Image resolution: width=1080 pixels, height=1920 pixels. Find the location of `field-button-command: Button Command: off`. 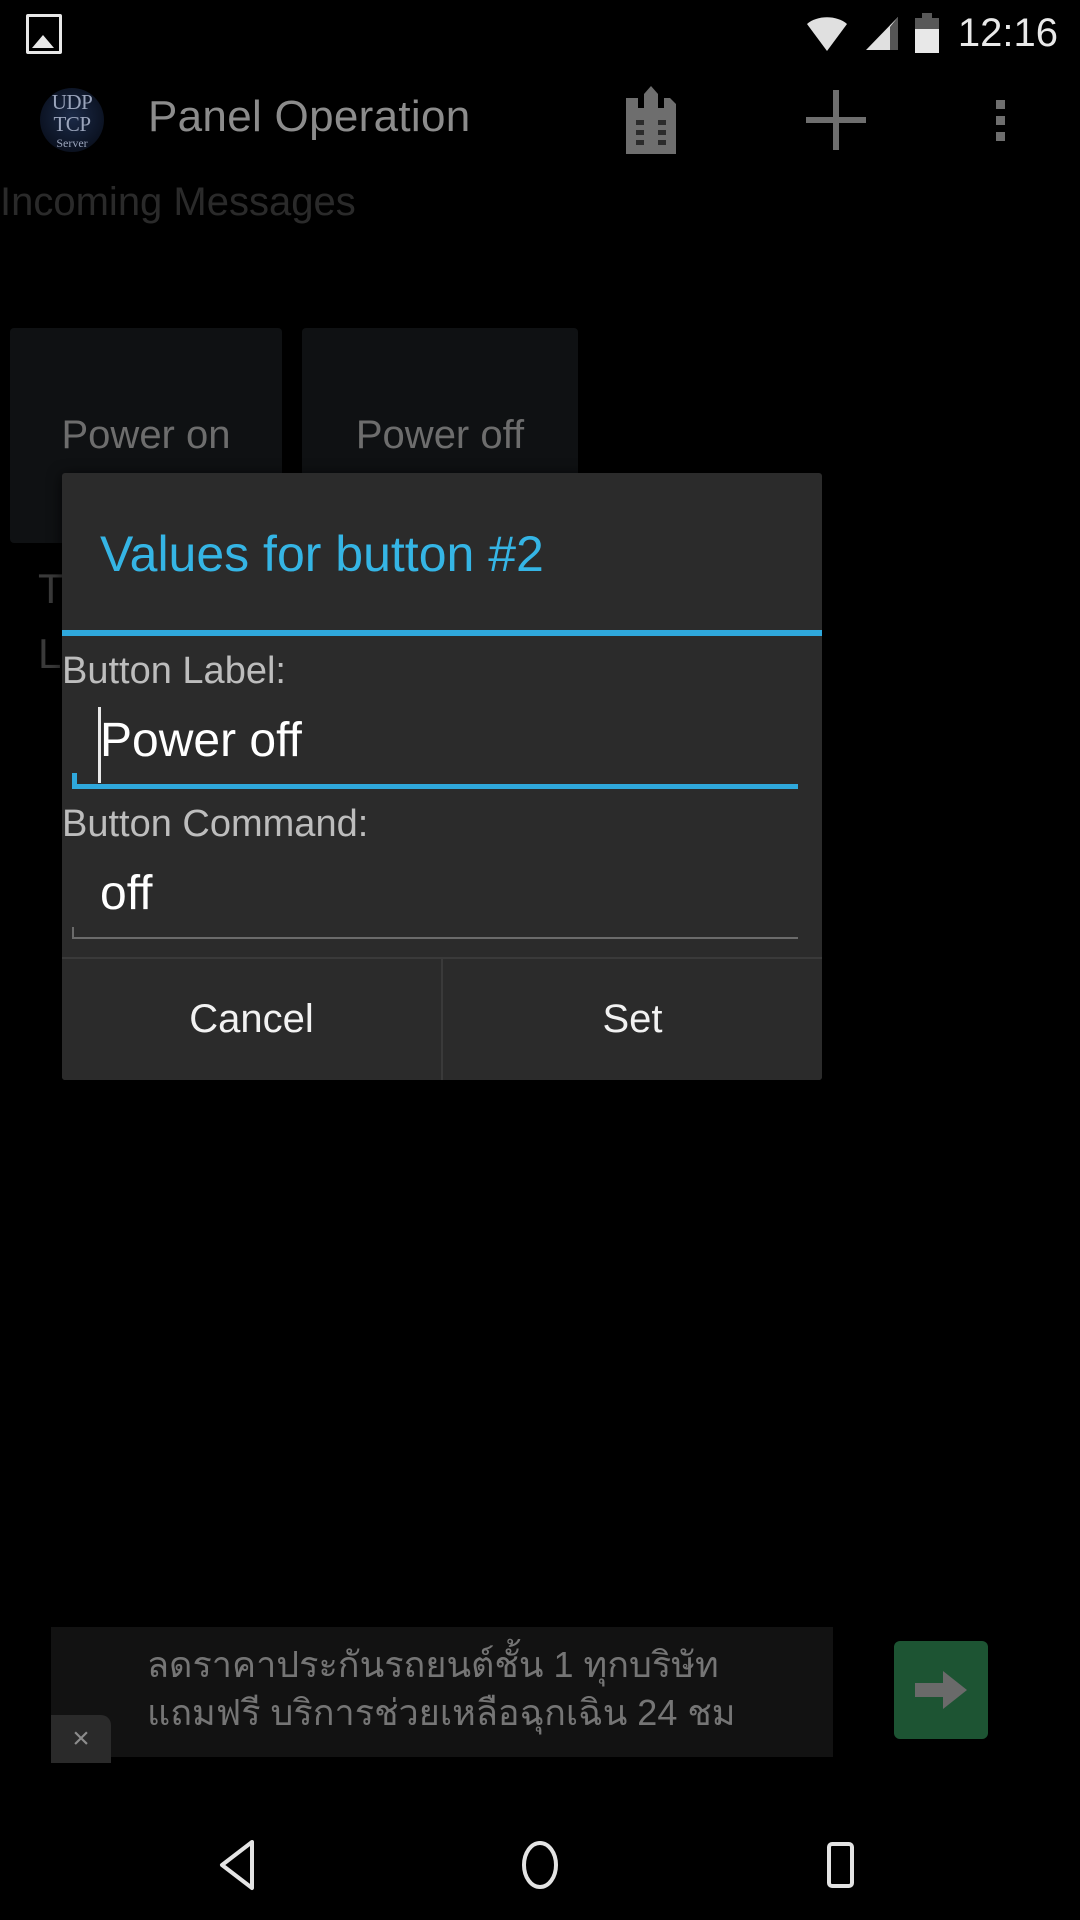

field-button-command: Button Command: off is located at coordinates (442, 864).